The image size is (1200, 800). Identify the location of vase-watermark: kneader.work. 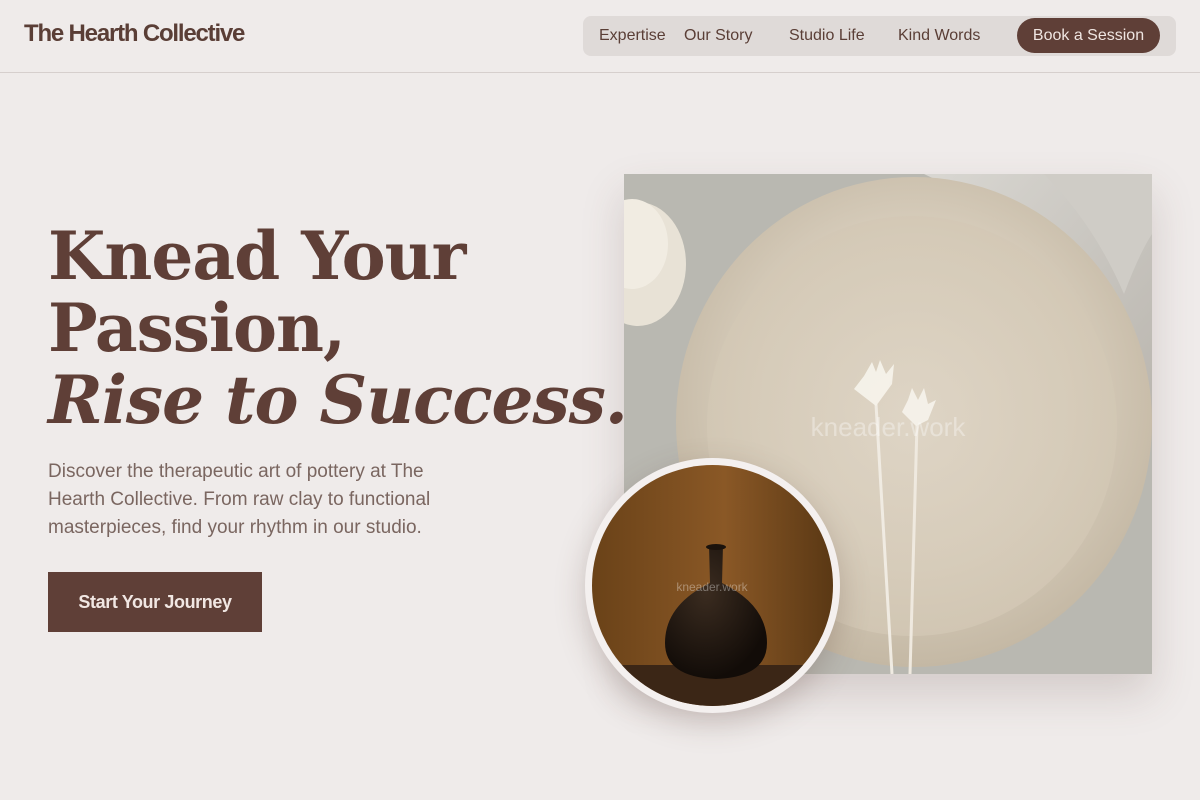
(712, 587).